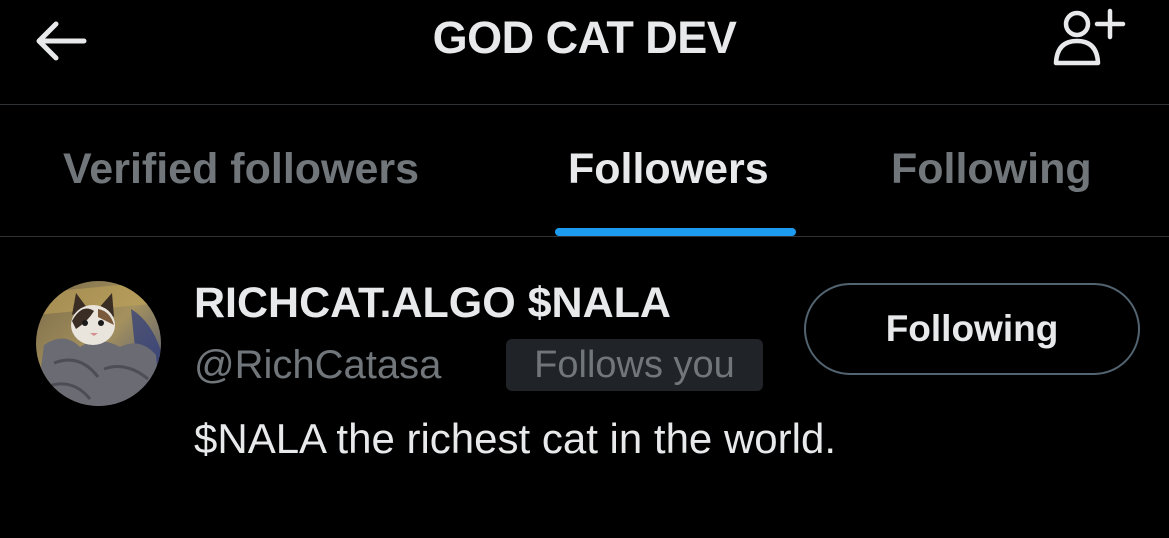 The width and height of the screenshot is (1169, 538). I want to click on active-tab-indicator, so click(675, 232).